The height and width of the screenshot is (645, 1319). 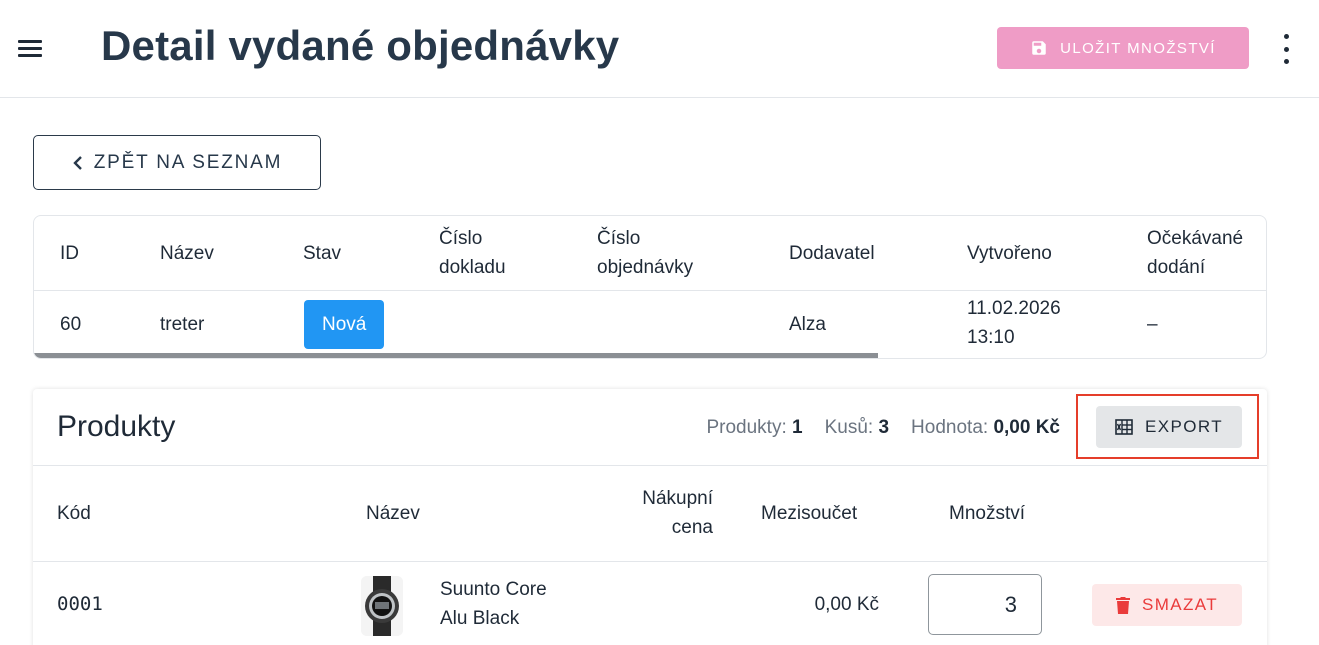 What do you see at coordinates (809, 513) in the screenshot?
I see `column-header-subtotal: Mezisoučet` at bounding box center [809, 513].